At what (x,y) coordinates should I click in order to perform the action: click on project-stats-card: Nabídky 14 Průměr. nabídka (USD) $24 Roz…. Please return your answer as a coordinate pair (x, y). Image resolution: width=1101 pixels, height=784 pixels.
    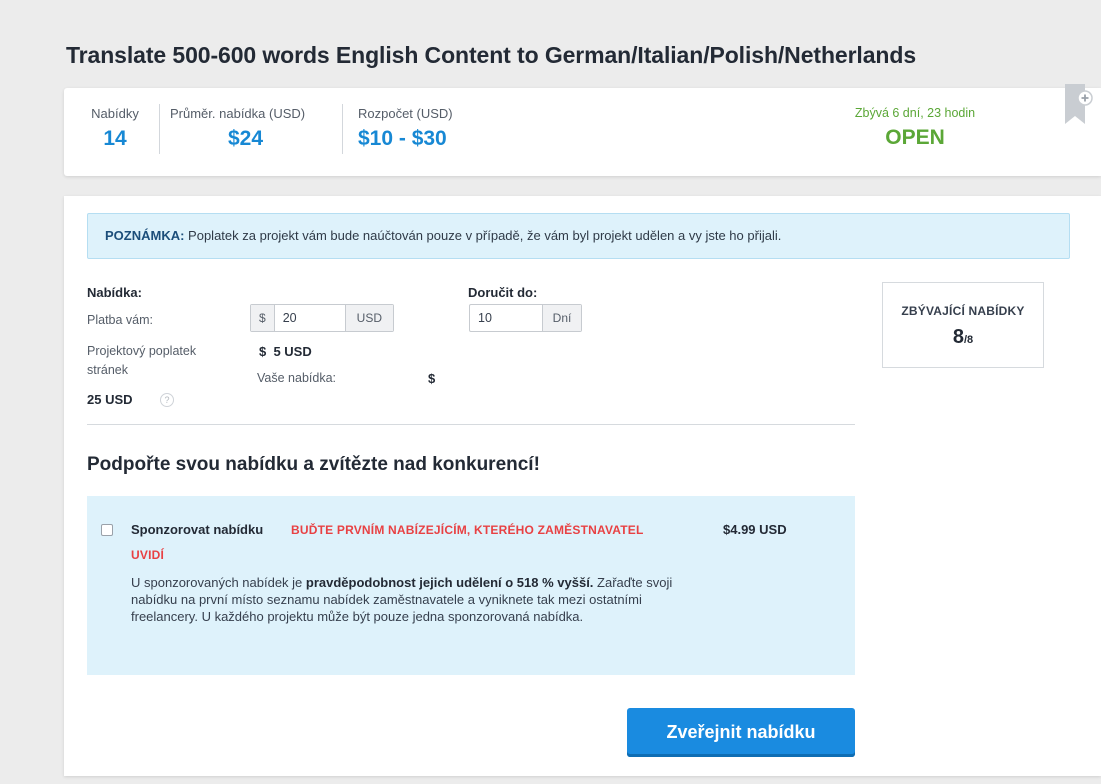
    Looking at the image, I should click on (582, 130).